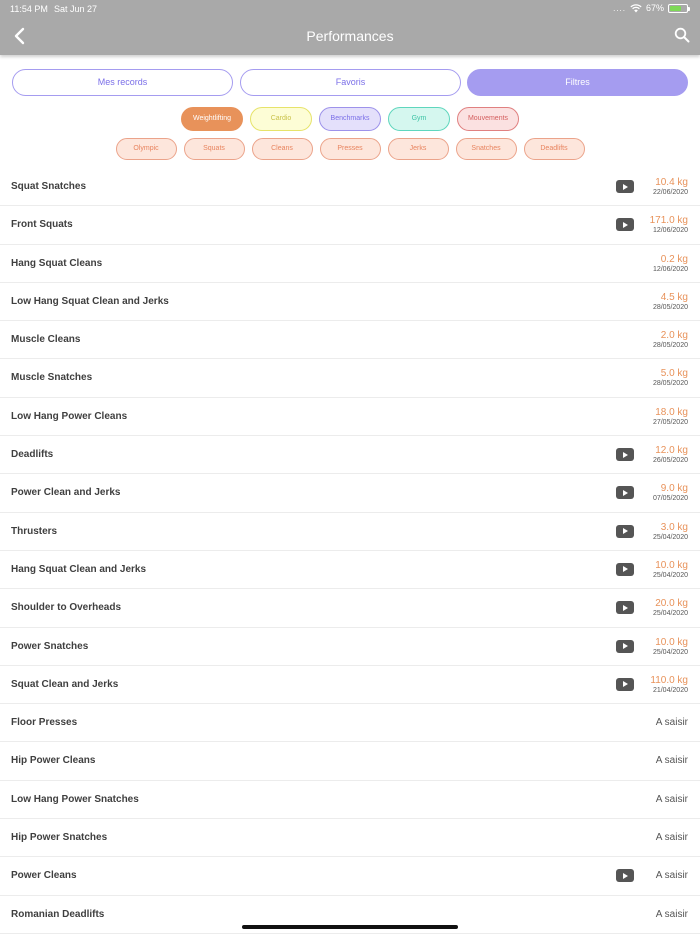  What do you see at coordinates (670, 269) in the screenshot?
I see `performance-date: 12/06/2020` at bounding box center [670, 269].